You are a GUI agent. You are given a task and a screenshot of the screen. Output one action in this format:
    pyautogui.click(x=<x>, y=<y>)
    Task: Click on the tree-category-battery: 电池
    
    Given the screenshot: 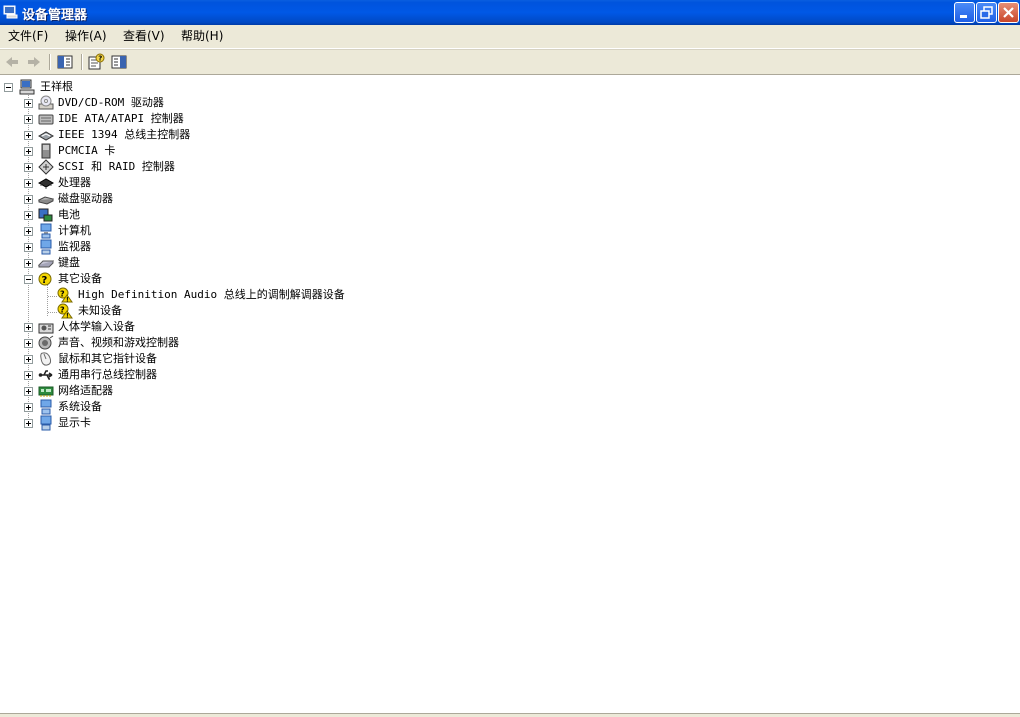 What is the action you would take?
    pyautogui.click(x=200, y=215)
    